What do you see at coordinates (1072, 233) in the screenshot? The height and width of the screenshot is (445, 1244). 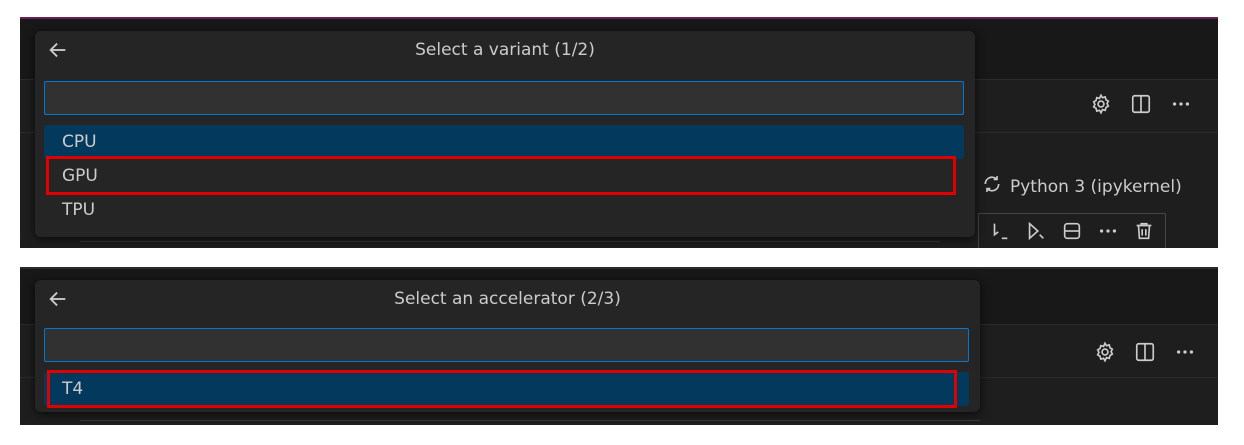 I see `split-cell-icon` at bounding box center [1072, 233].